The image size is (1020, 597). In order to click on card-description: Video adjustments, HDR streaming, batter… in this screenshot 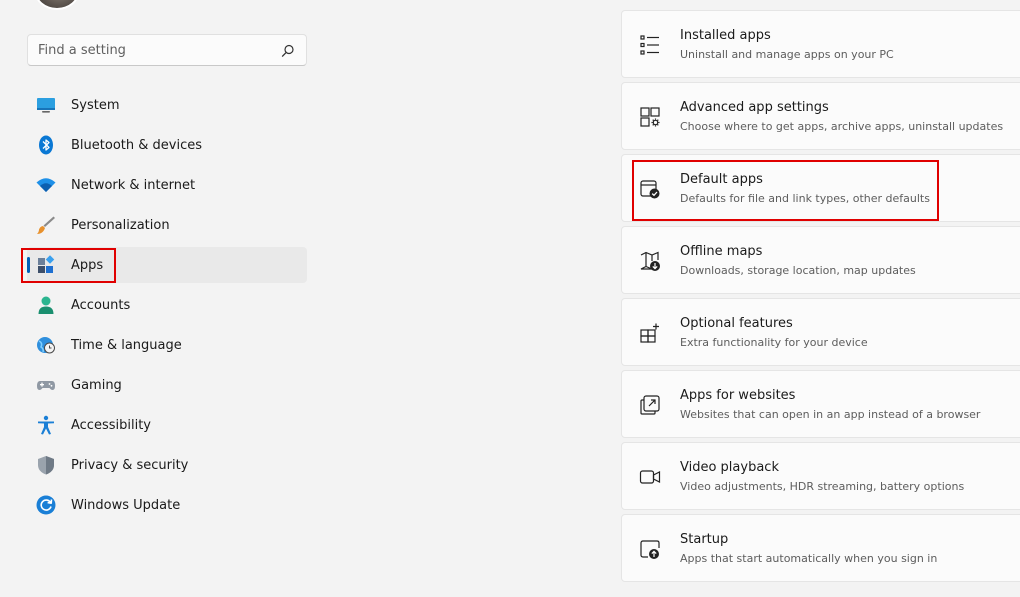, I will do `click(822, 486)`.